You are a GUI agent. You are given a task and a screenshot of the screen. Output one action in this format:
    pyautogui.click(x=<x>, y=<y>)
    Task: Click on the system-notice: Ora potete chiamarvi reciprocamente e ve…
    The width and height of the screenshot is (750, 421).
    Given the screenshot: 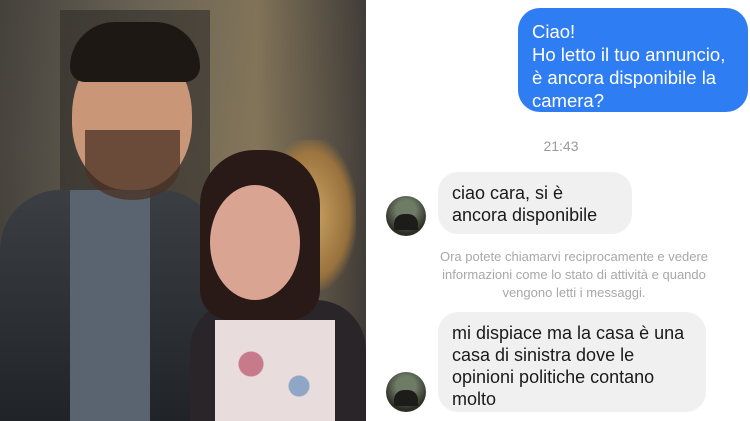 What is the action you would take?
    pyautogui.click(x=574, y=274)
    